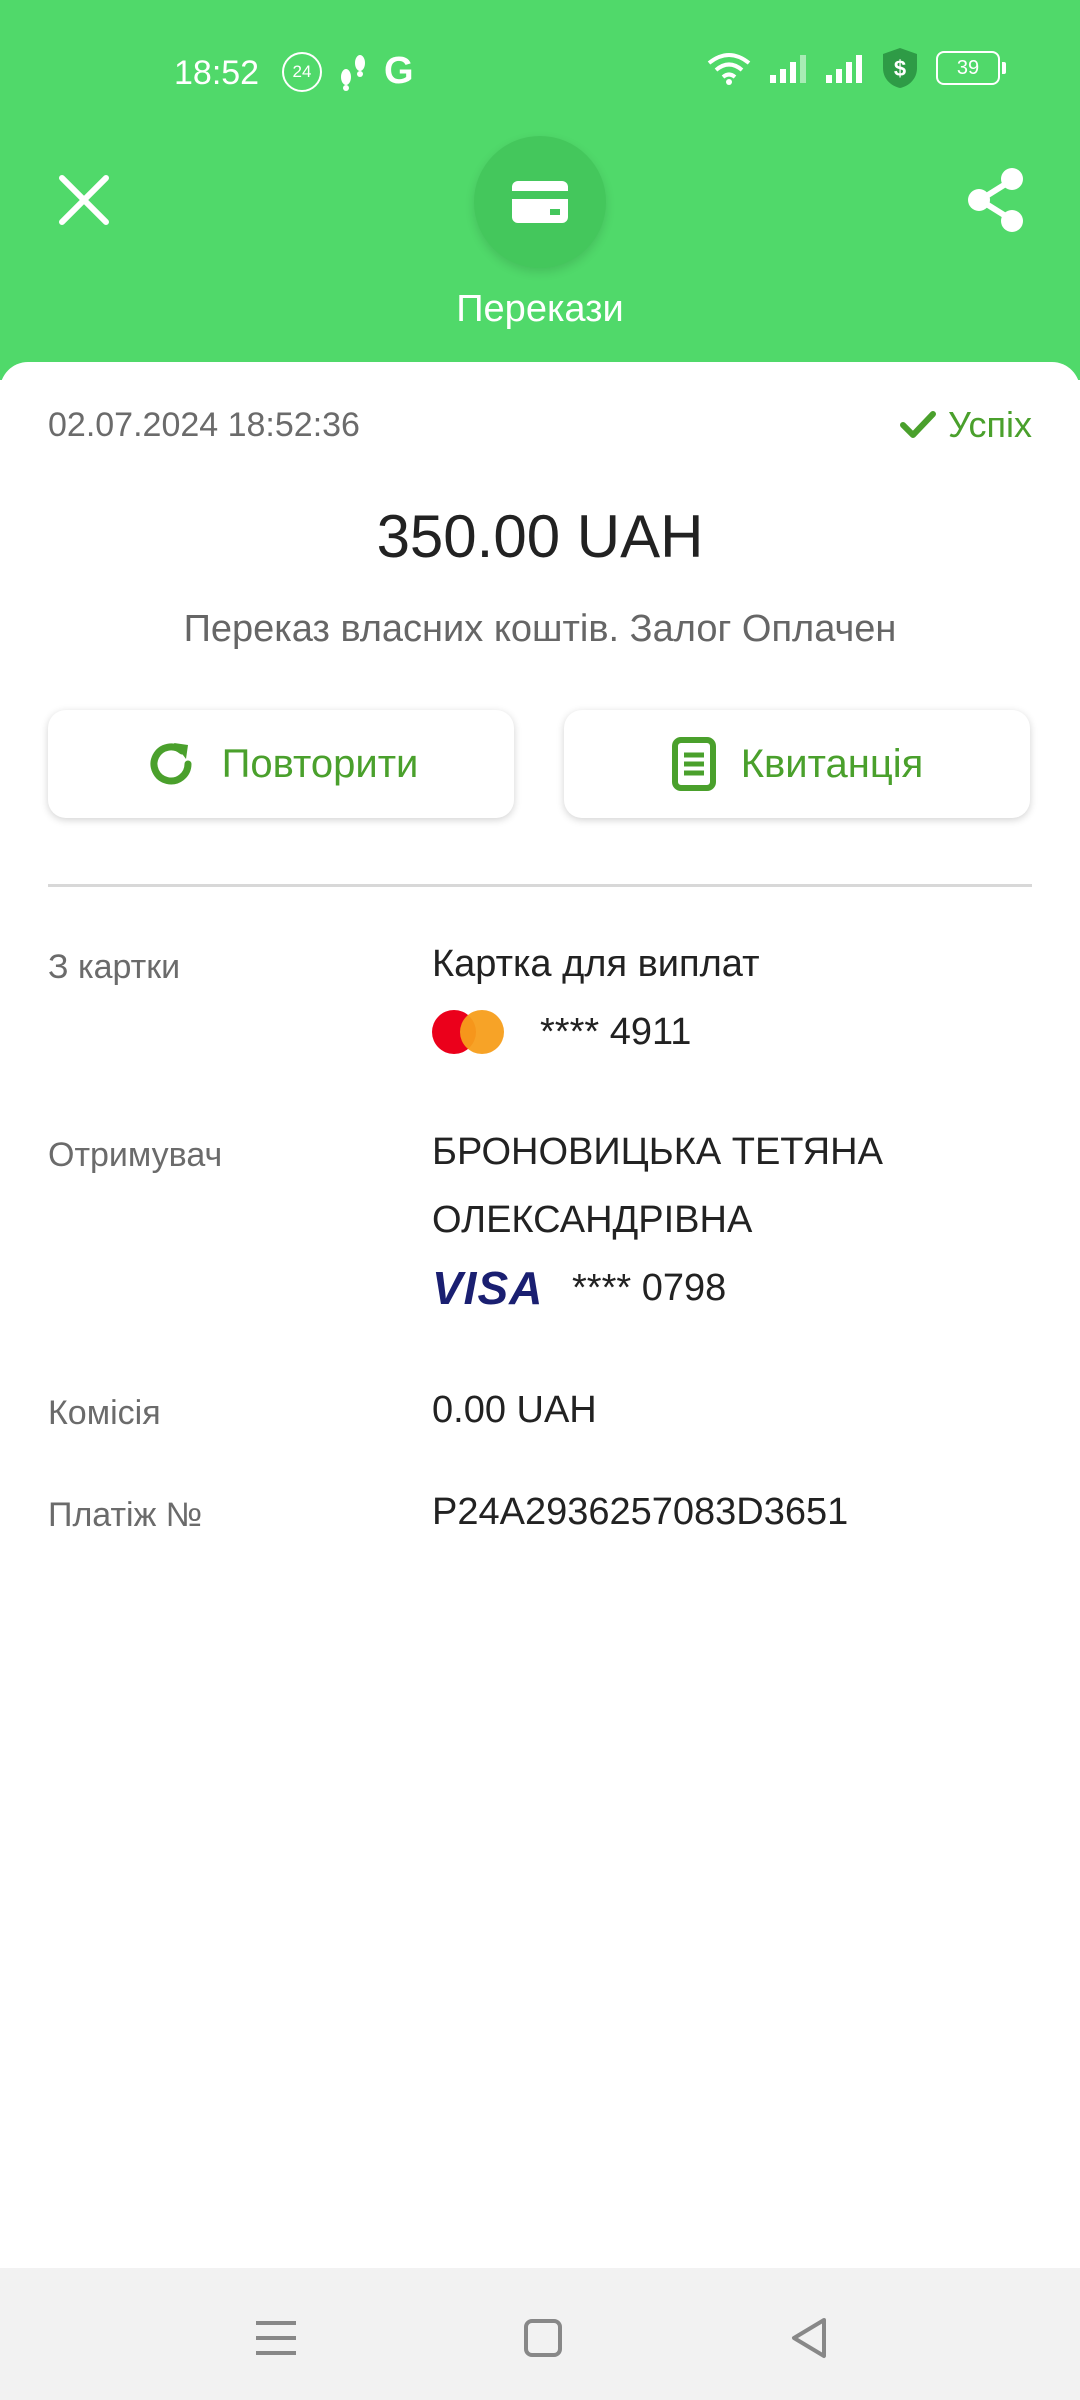  What do you see at coordinates (540, 629) in the screenshot?
I see `transaction-description: Переказ власних коштів. Залог Оплачен` at bounding box center [540, 629].